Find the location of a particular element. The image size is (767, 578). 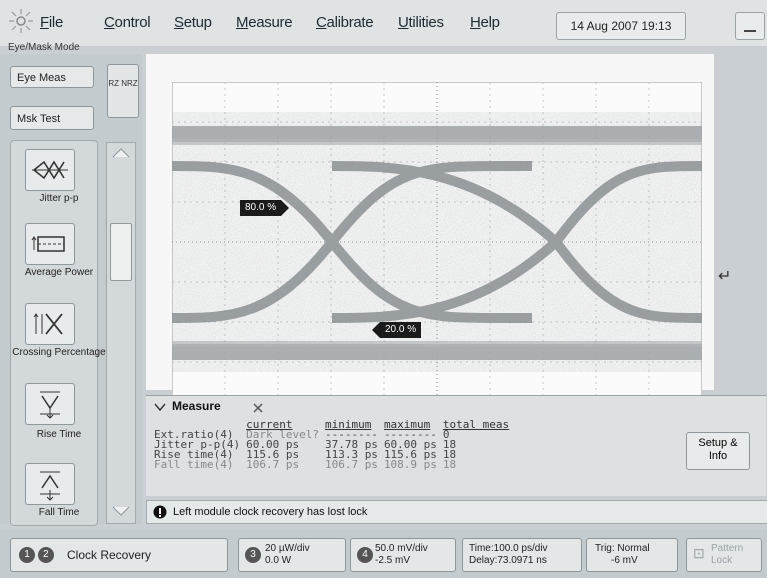

channel-3-button: 3 20 µW/div 0.0 W is located at coordinates (292, 555).